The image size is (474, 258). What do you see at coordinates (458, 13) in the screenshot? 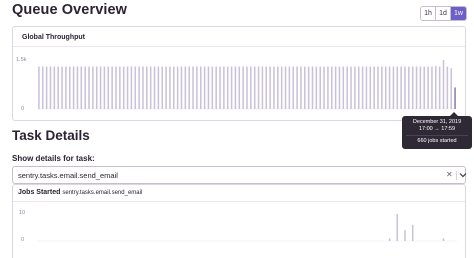
I see `range-button-1w: 1w` at bounding box center [458, 13].